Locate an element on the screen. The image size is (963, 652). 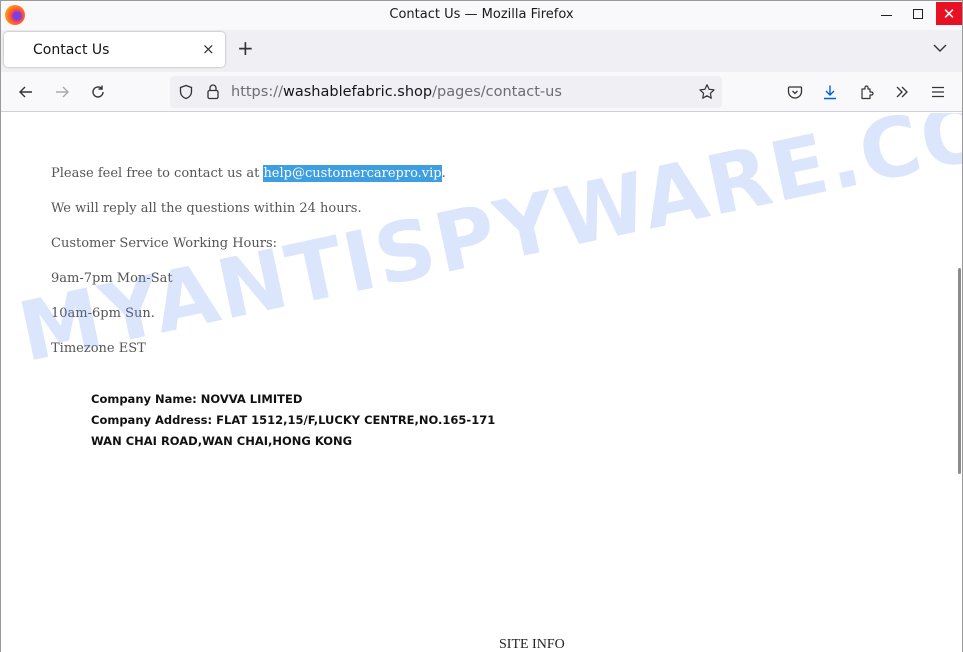
site-info-heading: SITE INFO is located at coordinates (532, 644).